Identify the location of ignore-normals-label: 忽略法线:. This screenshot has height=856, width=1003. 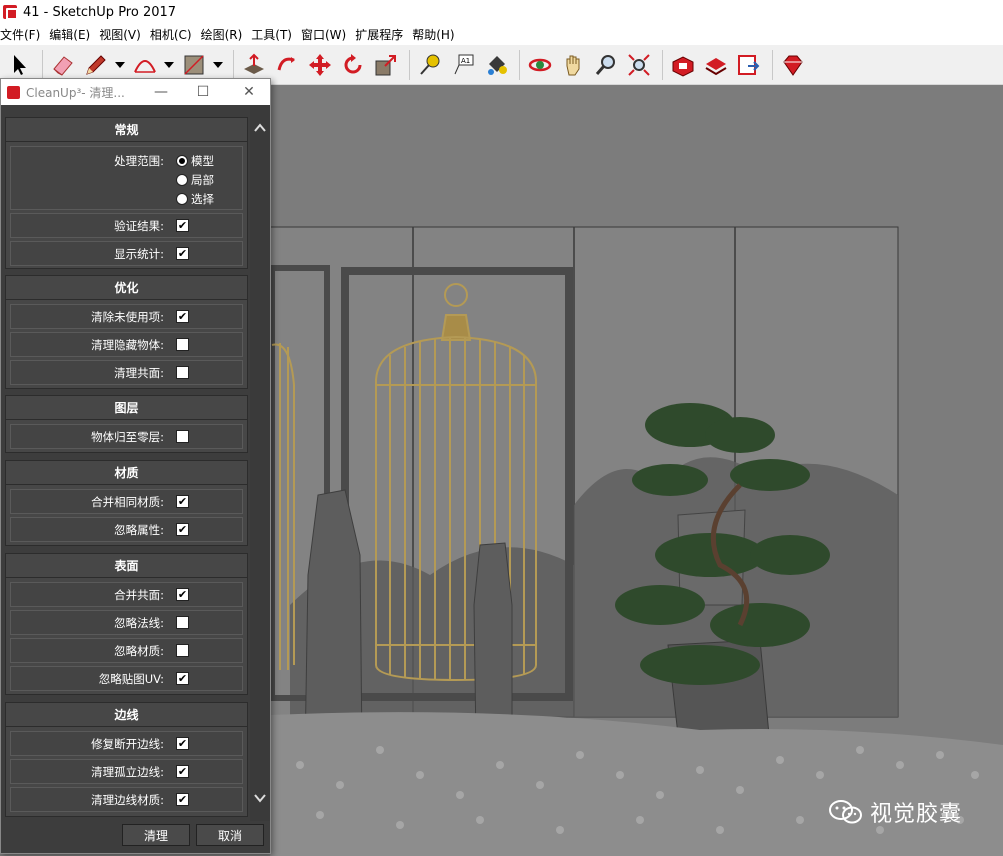
(139, 622).